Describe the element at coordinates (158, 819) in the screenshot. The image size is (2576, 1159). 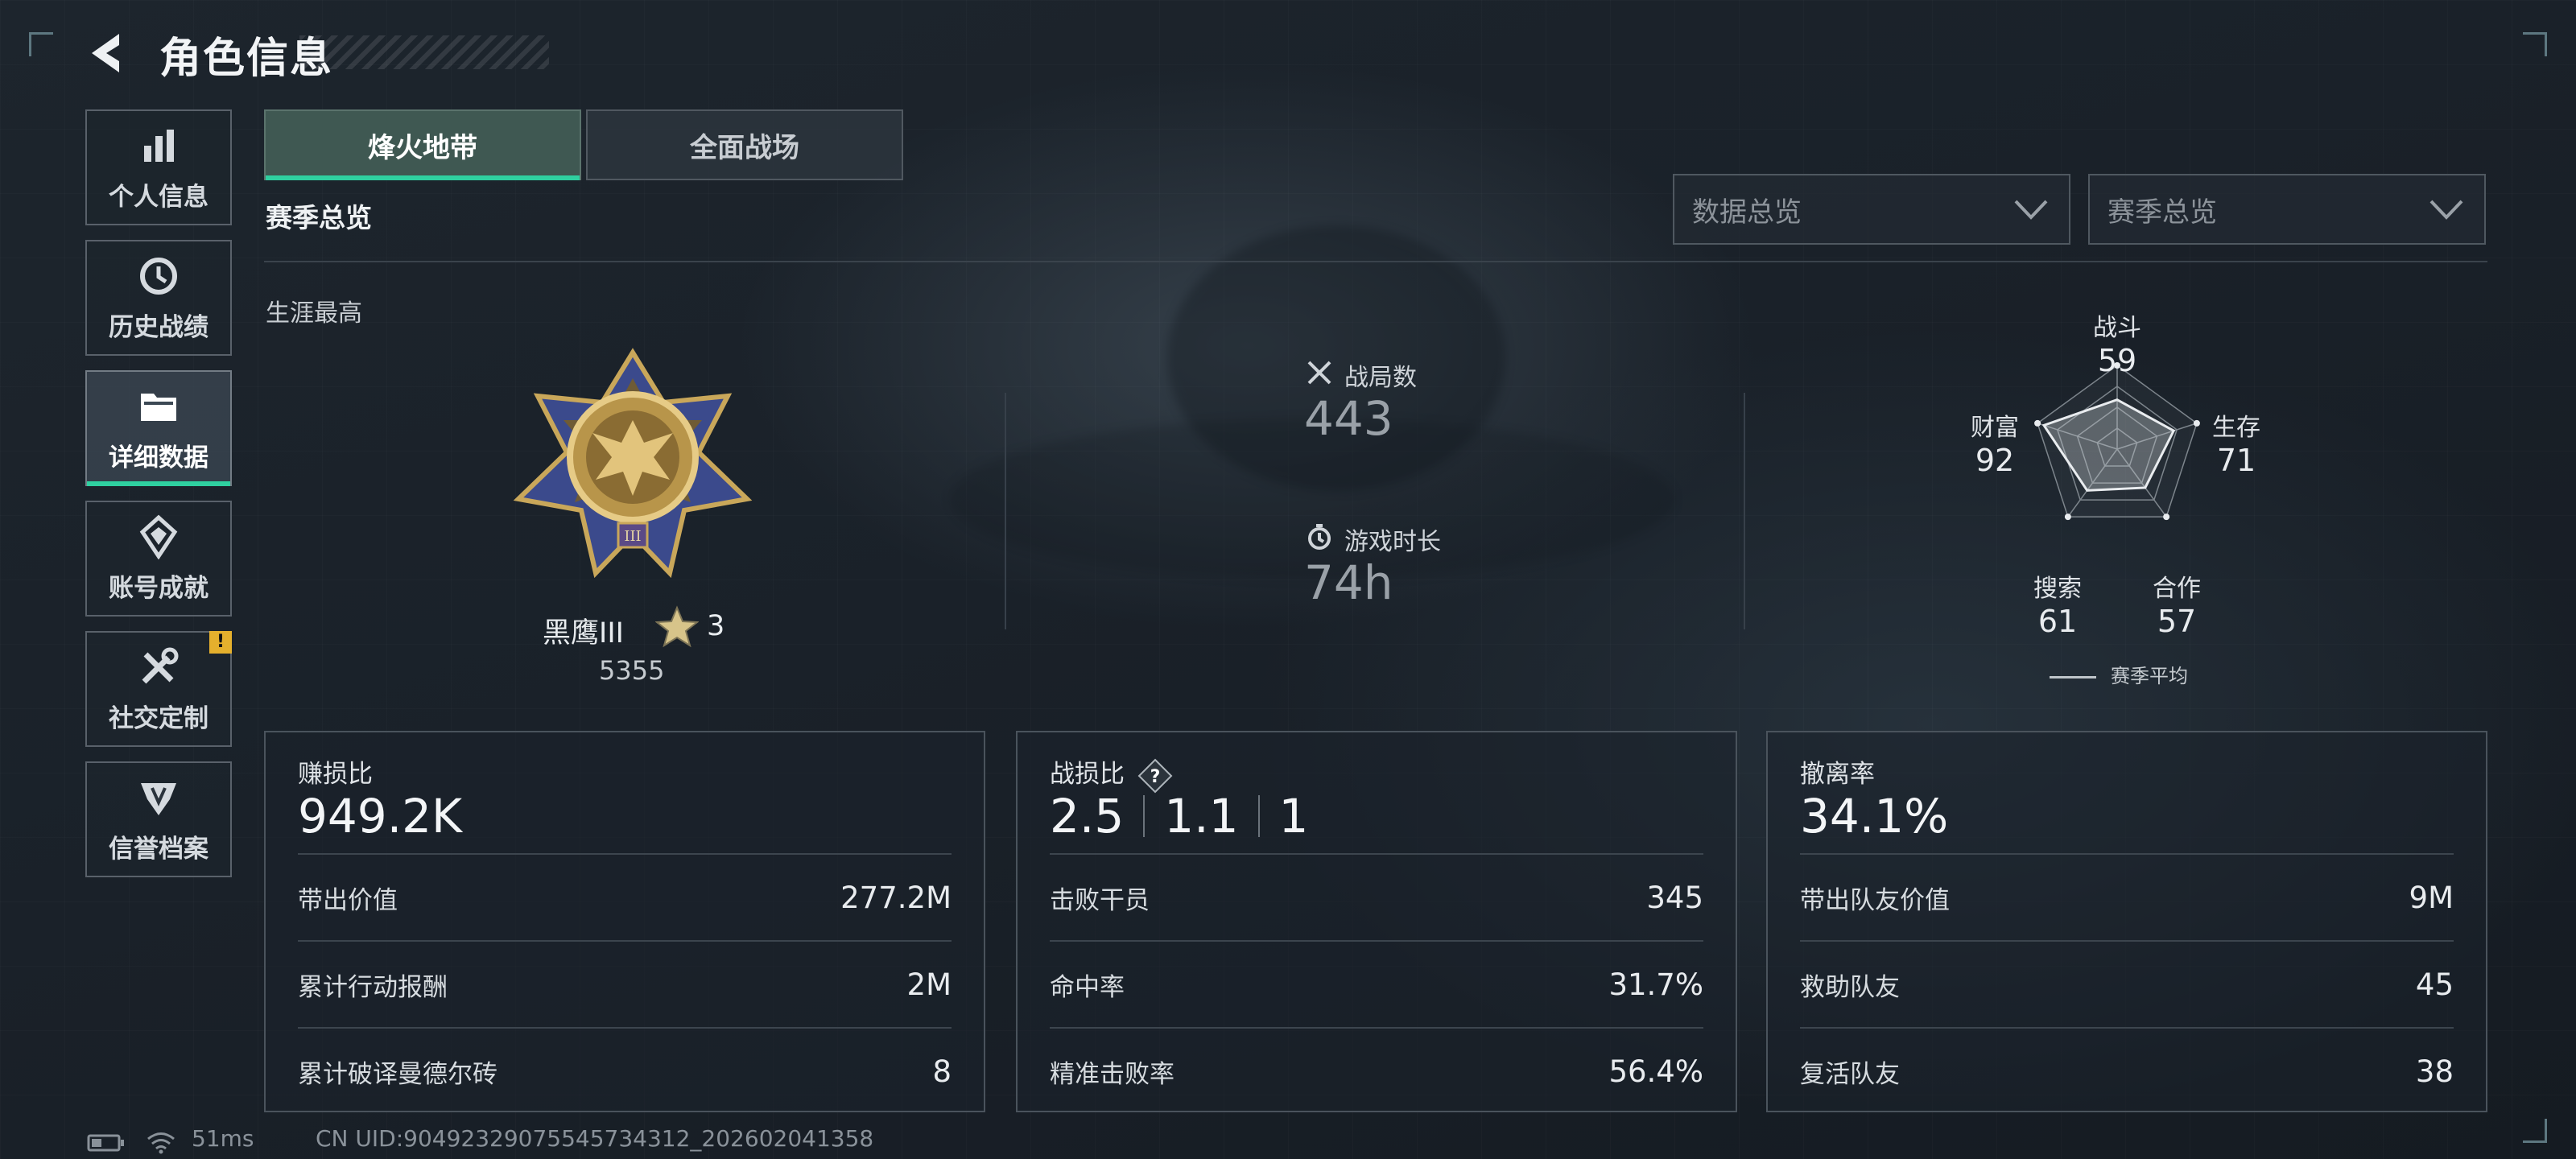
I see `sidebar-item-credit: 信誉档案` at that location.